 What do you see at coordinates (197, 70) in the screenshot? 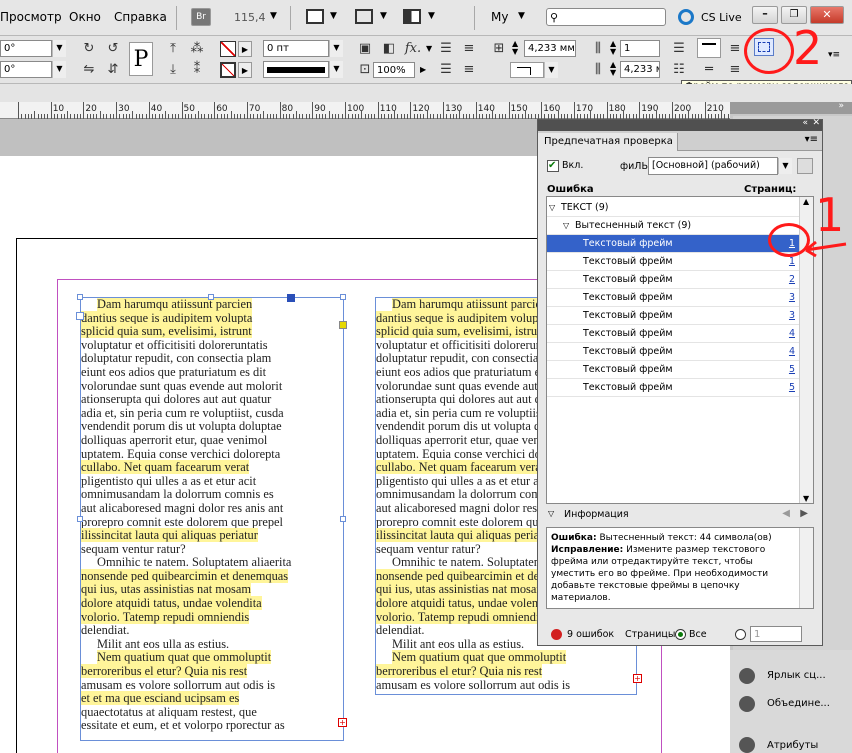
I see `select-next-icon: ⁑` at bounding box center [197, 70].